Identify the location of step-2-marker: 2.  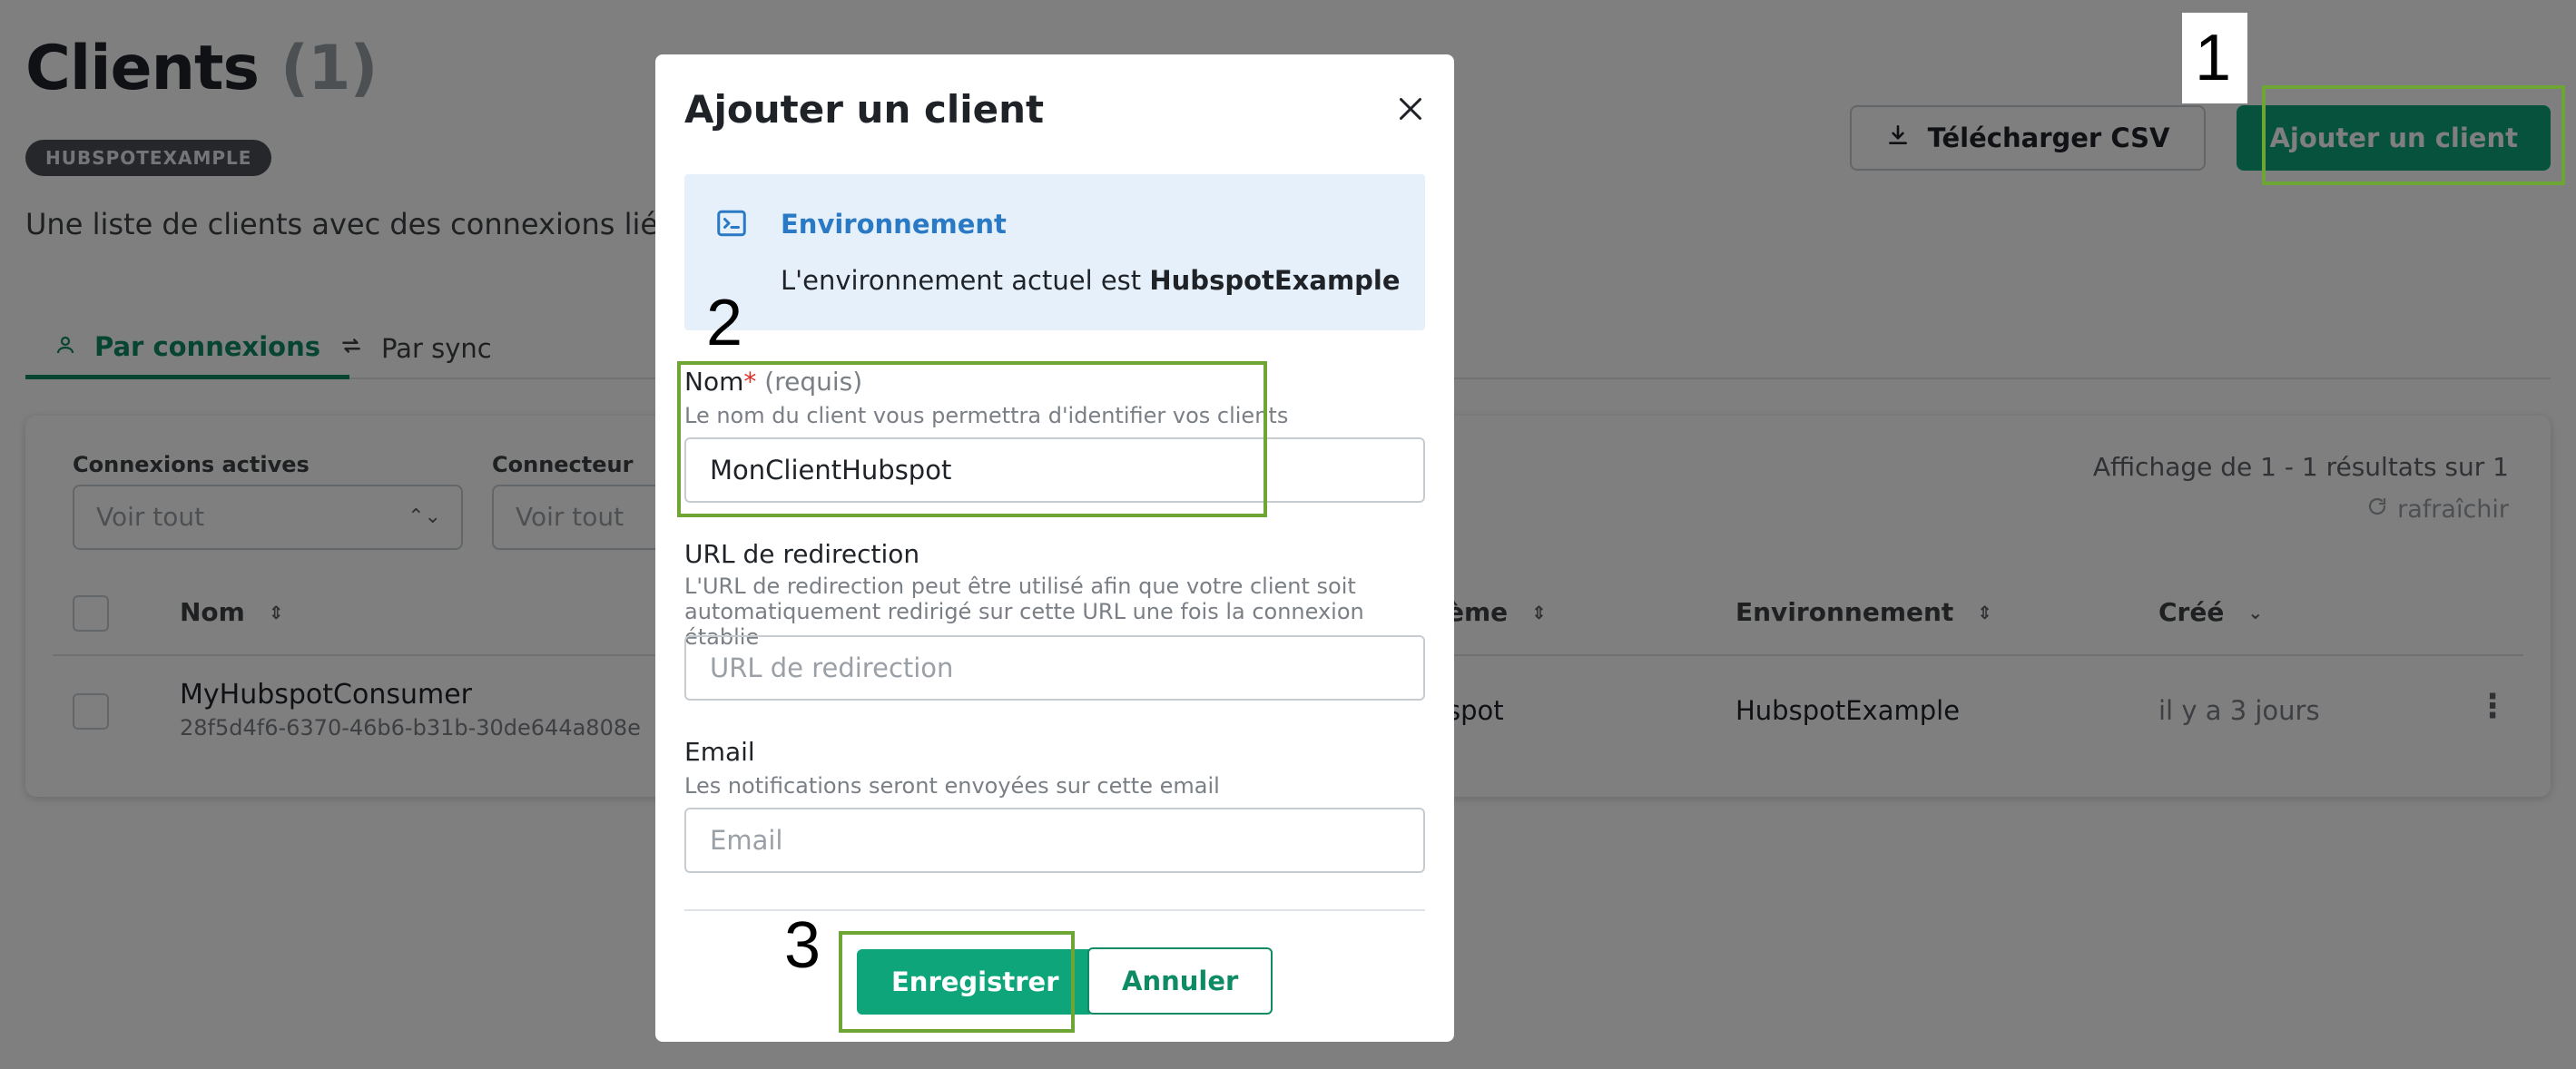
(724, 323).